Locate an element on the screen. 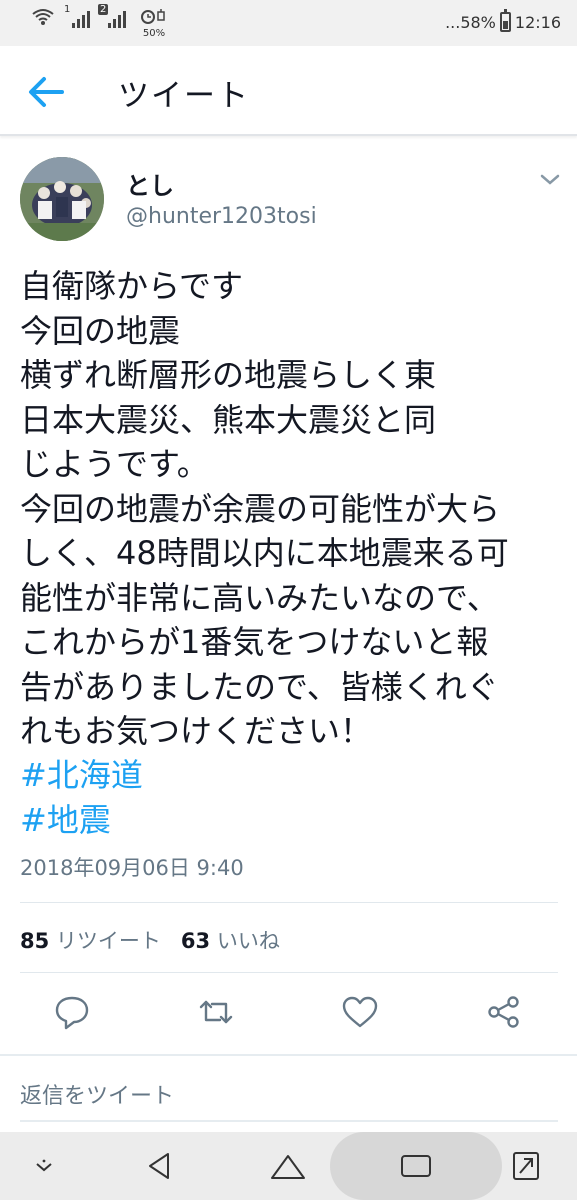  back-button is located at coordinates (46, 92).